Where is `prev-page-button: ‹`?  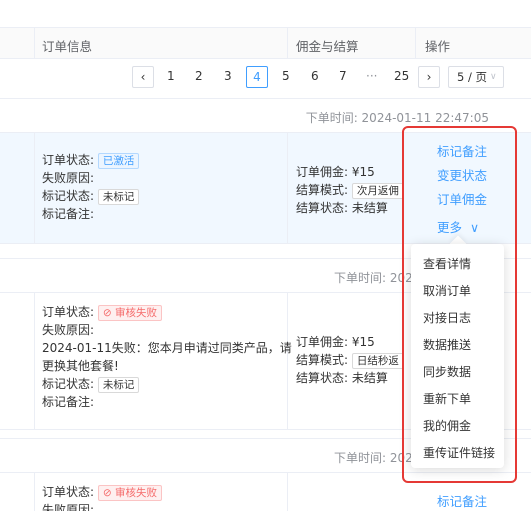 prev-page-button: ‹ is located at coordinates (143, 77).